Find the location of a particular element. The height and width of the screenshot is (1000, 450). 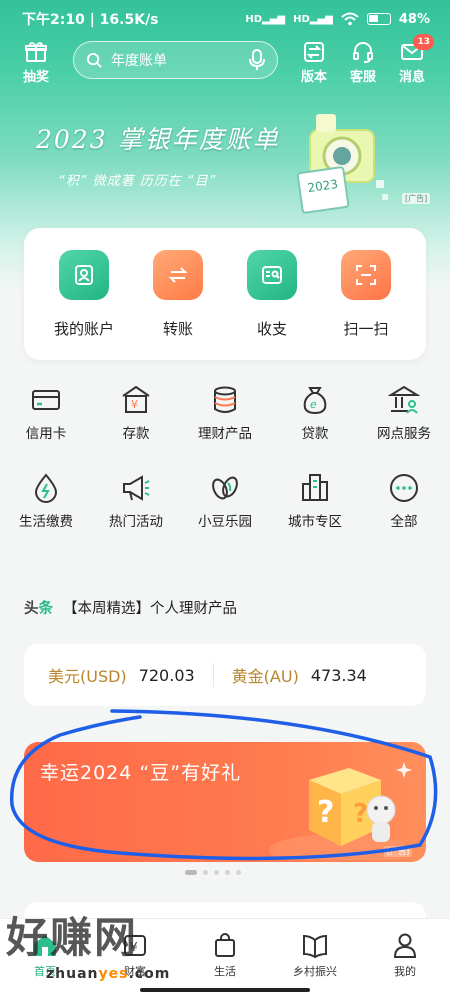

quick-label-scan: 扫一扫 is located at coordinates (366, 329).